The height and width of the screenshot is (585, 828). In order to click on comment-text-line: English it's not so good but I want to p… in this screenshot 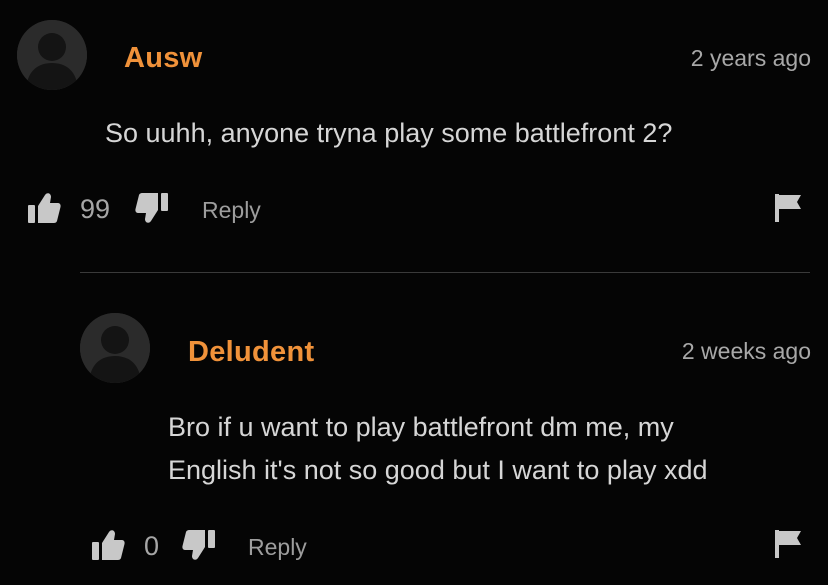, I will do `click(438, 470)`.